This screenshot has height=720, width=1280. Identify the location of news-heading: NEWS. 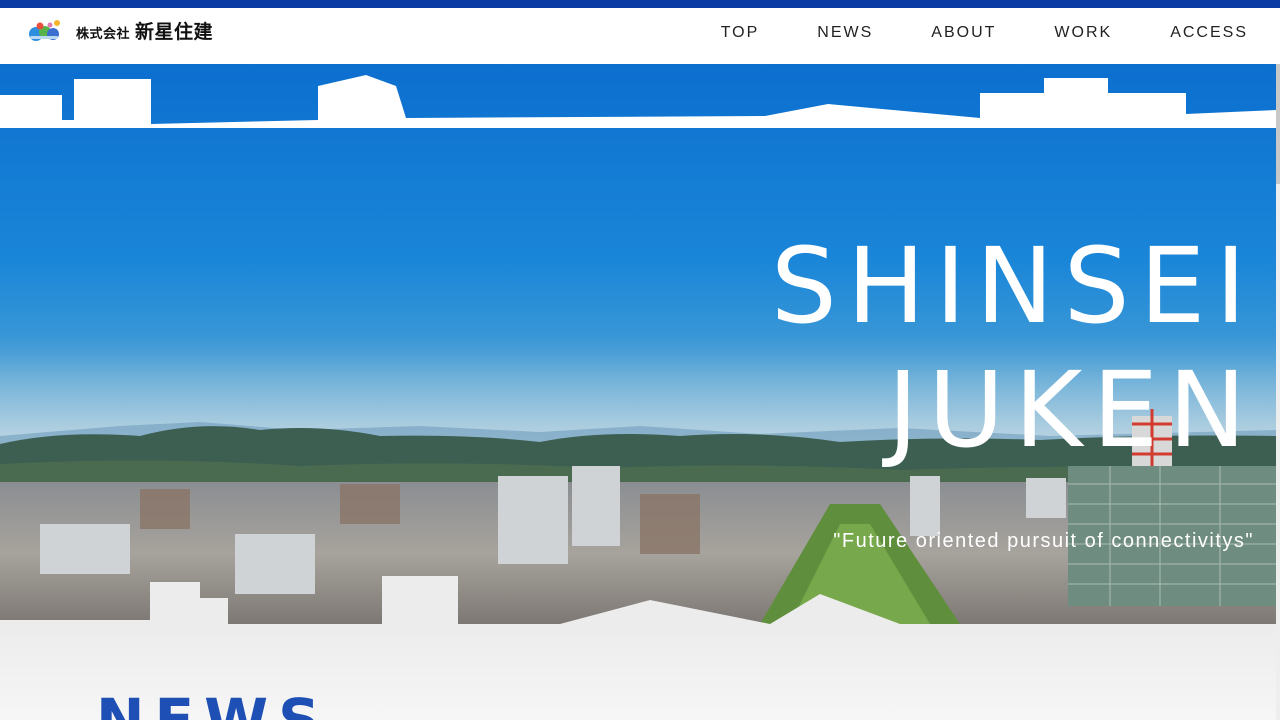
(213, 703).